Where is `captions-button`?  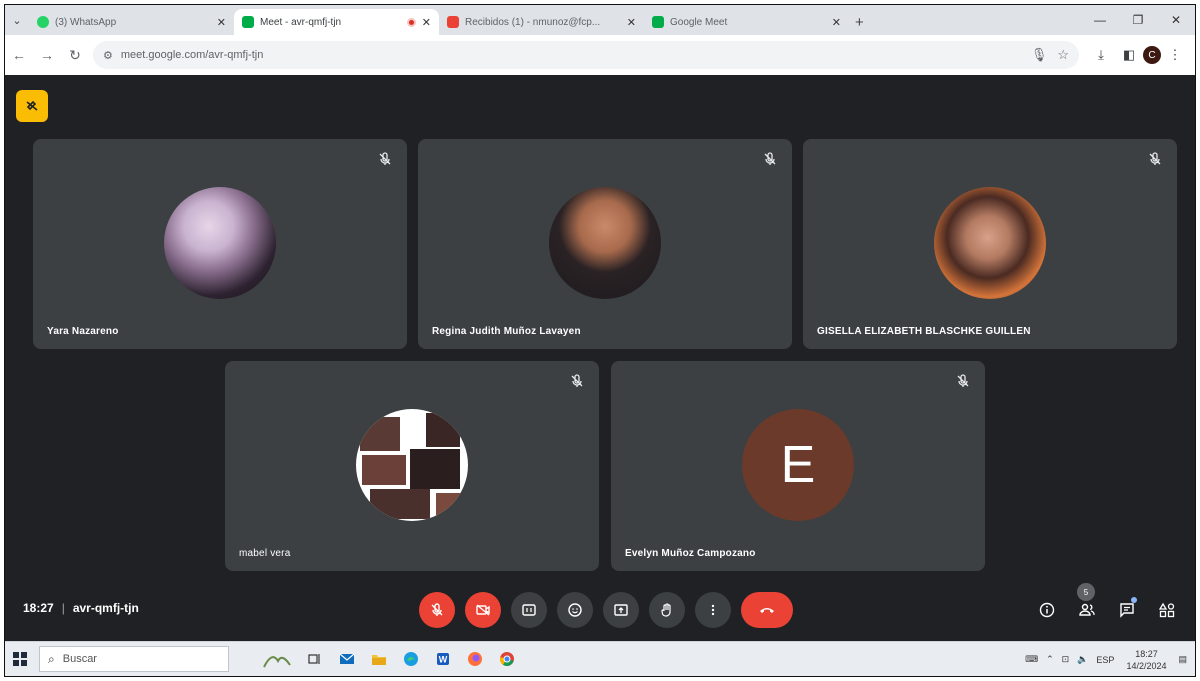 captions-button is located at coordinates (529, 610).